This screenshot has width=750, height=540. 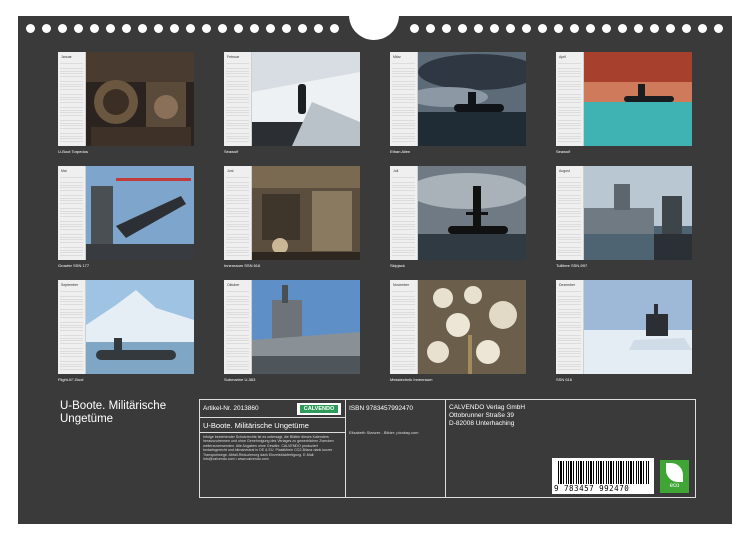 I want to click on isbn-barcode: 9 783457 992470, so click(x=603, y=476).